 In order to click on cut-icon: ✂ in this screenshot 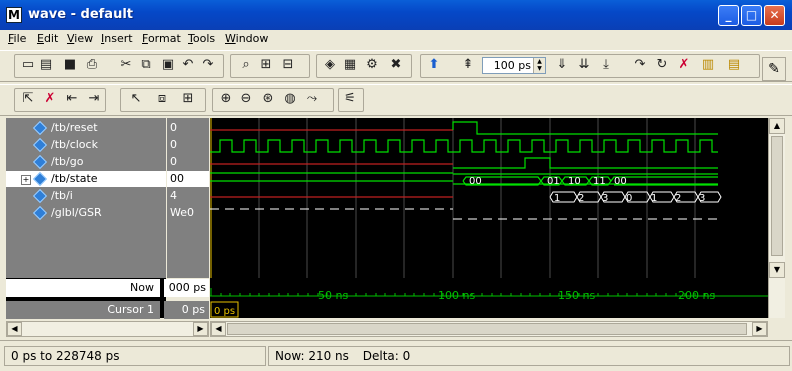, I will do `click(126, 65)`.